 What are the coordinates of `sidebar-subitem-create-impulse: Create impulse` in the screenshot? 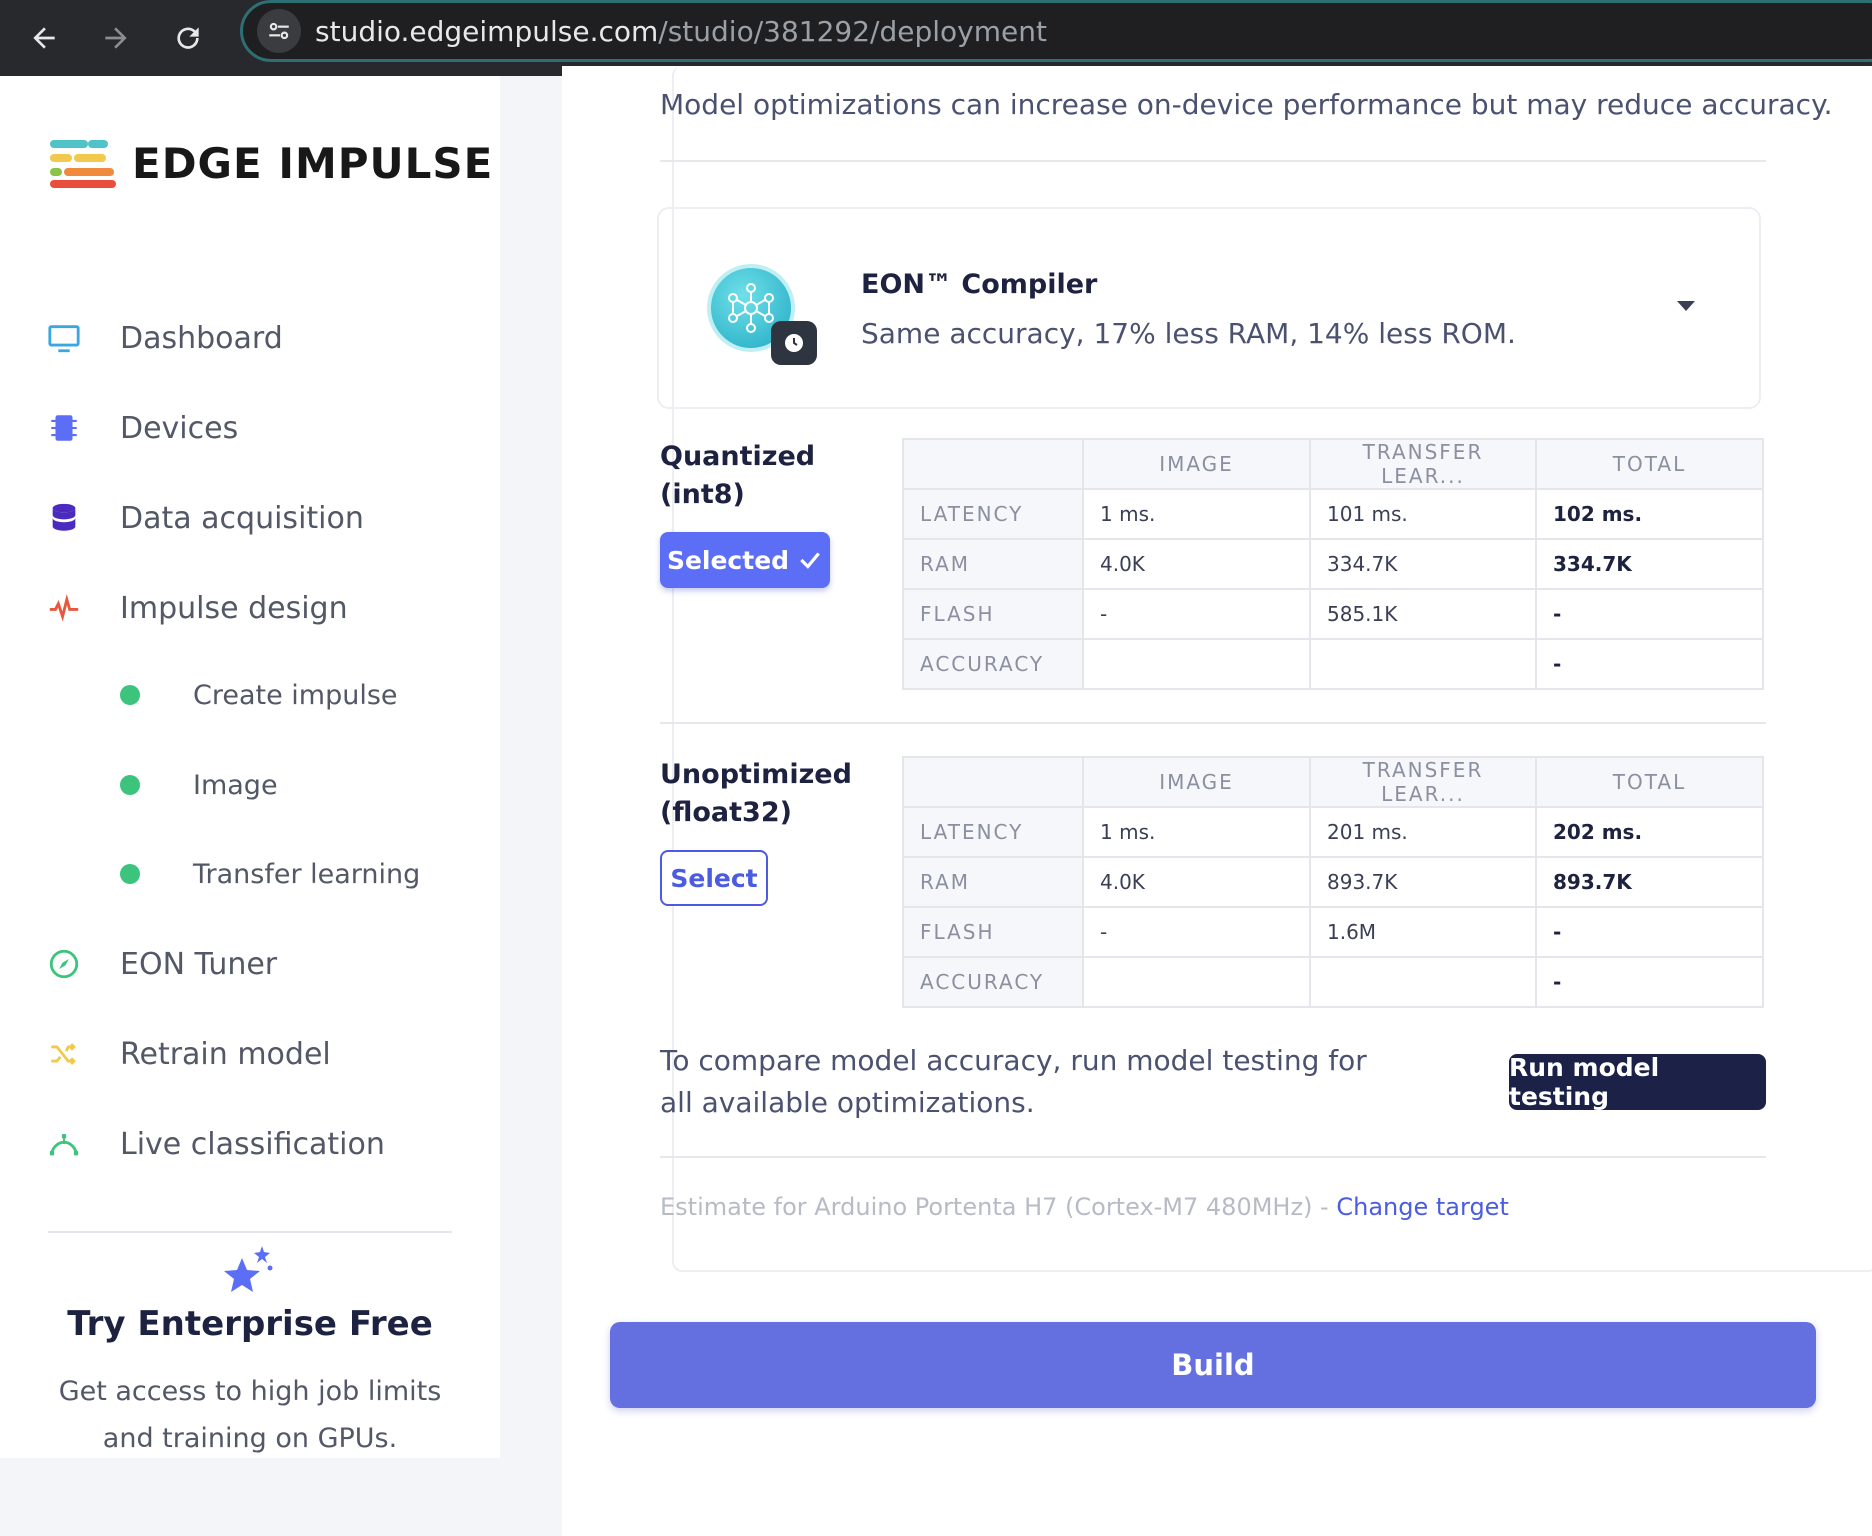 It's located at (259, 695).